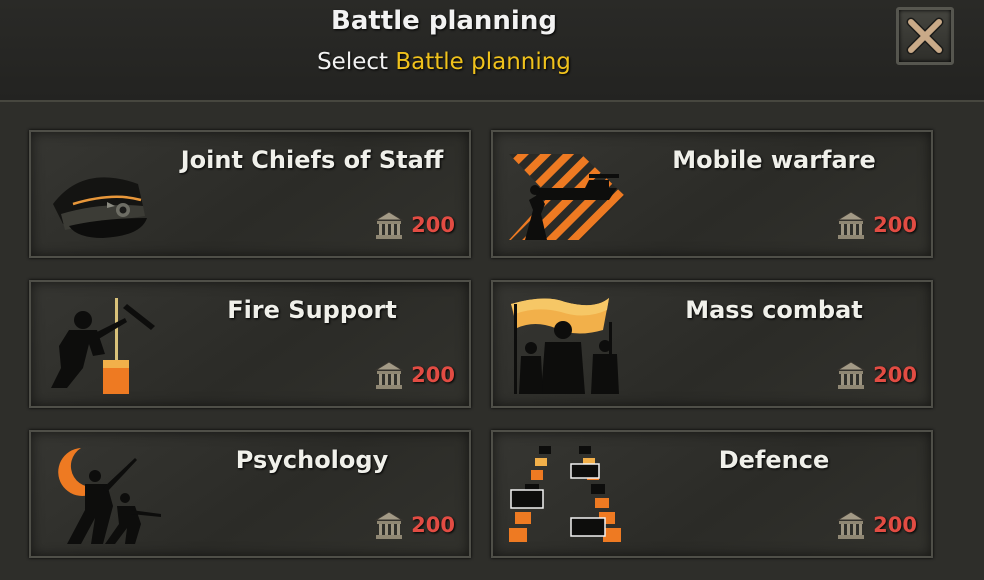 The width and height of the screenshot is (984, 580). What do you see at coordinates (568, 496) in the screenshot?
I see `barrier-icon` at bounding box center [568, 496].